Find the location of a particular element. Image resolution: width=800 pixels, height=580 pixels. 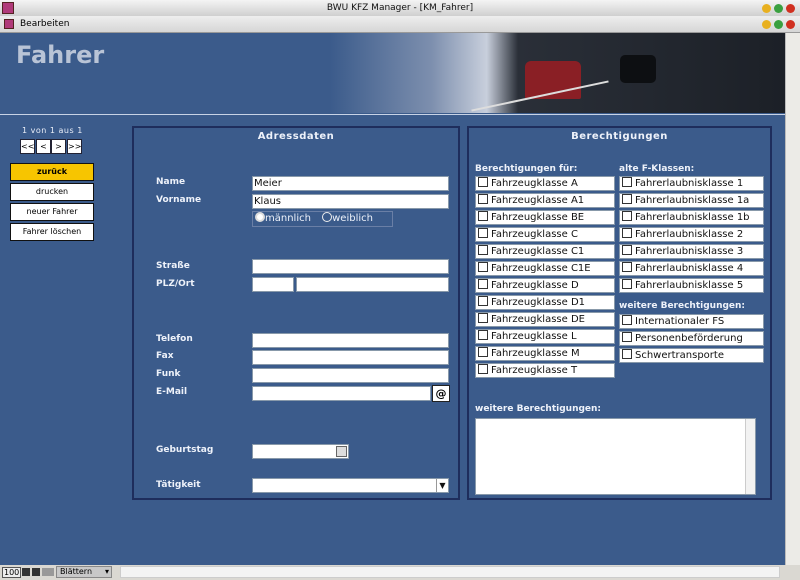

zoom-out-icon is located at coordinates (26, 572).